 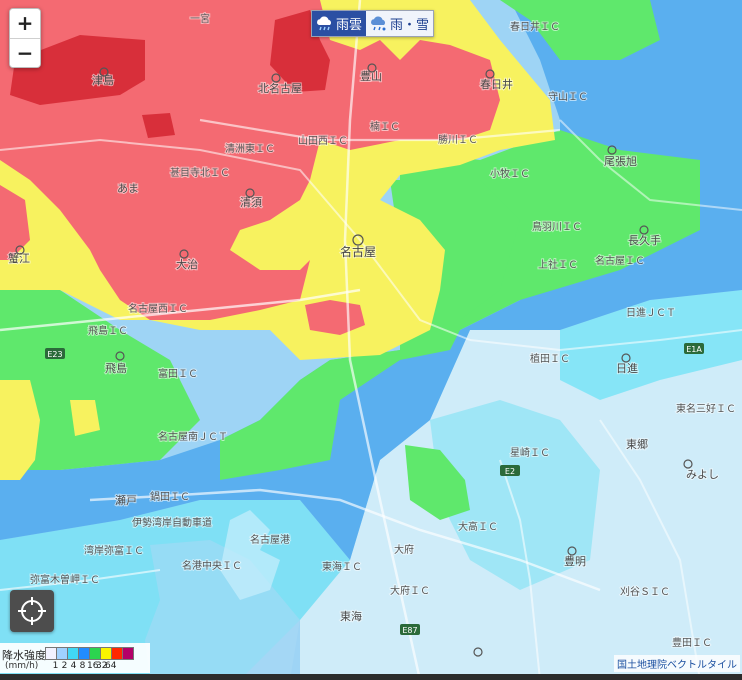 What do you see at coordinates (280, 88) in the screenshot?
I see `svg-text: 北名古屋` at bounding box center [280, 88].